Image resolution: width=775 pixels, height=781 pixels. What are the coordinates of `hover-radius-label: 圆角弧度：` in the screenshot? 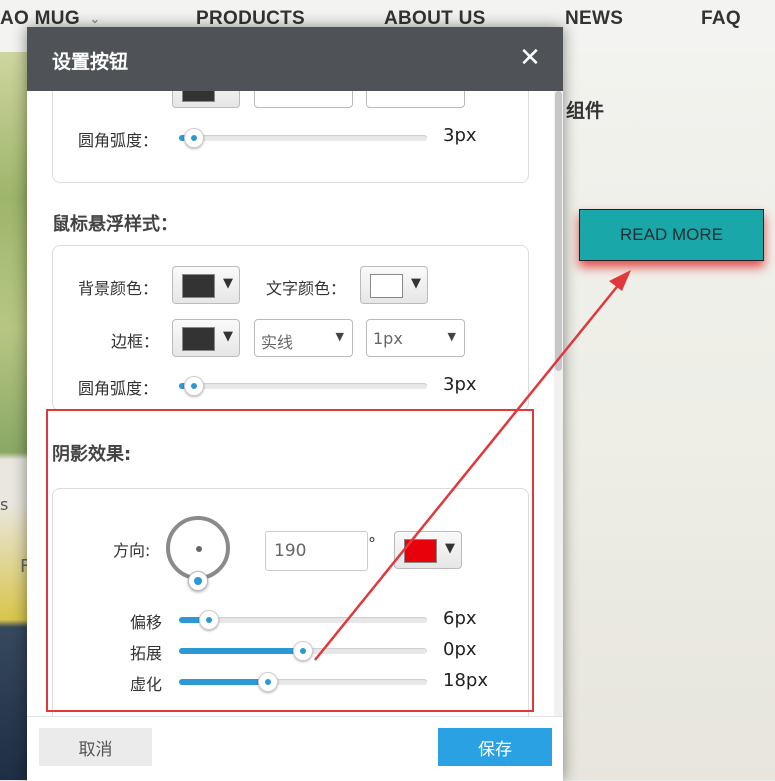 It's located at (118, 388).